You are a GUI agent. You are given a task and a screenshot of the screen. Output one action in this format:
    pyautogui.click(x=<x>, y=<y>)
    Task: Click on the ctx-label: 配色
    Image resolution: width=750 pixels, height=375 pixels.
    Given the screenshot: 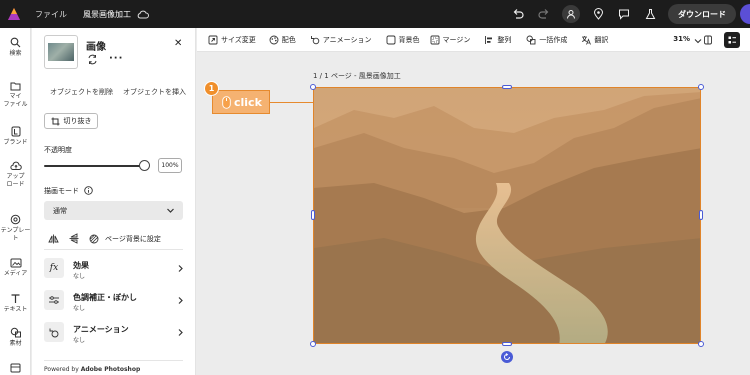 What is the action you would take?
    pyautogui.click(x=288, y=39)
    